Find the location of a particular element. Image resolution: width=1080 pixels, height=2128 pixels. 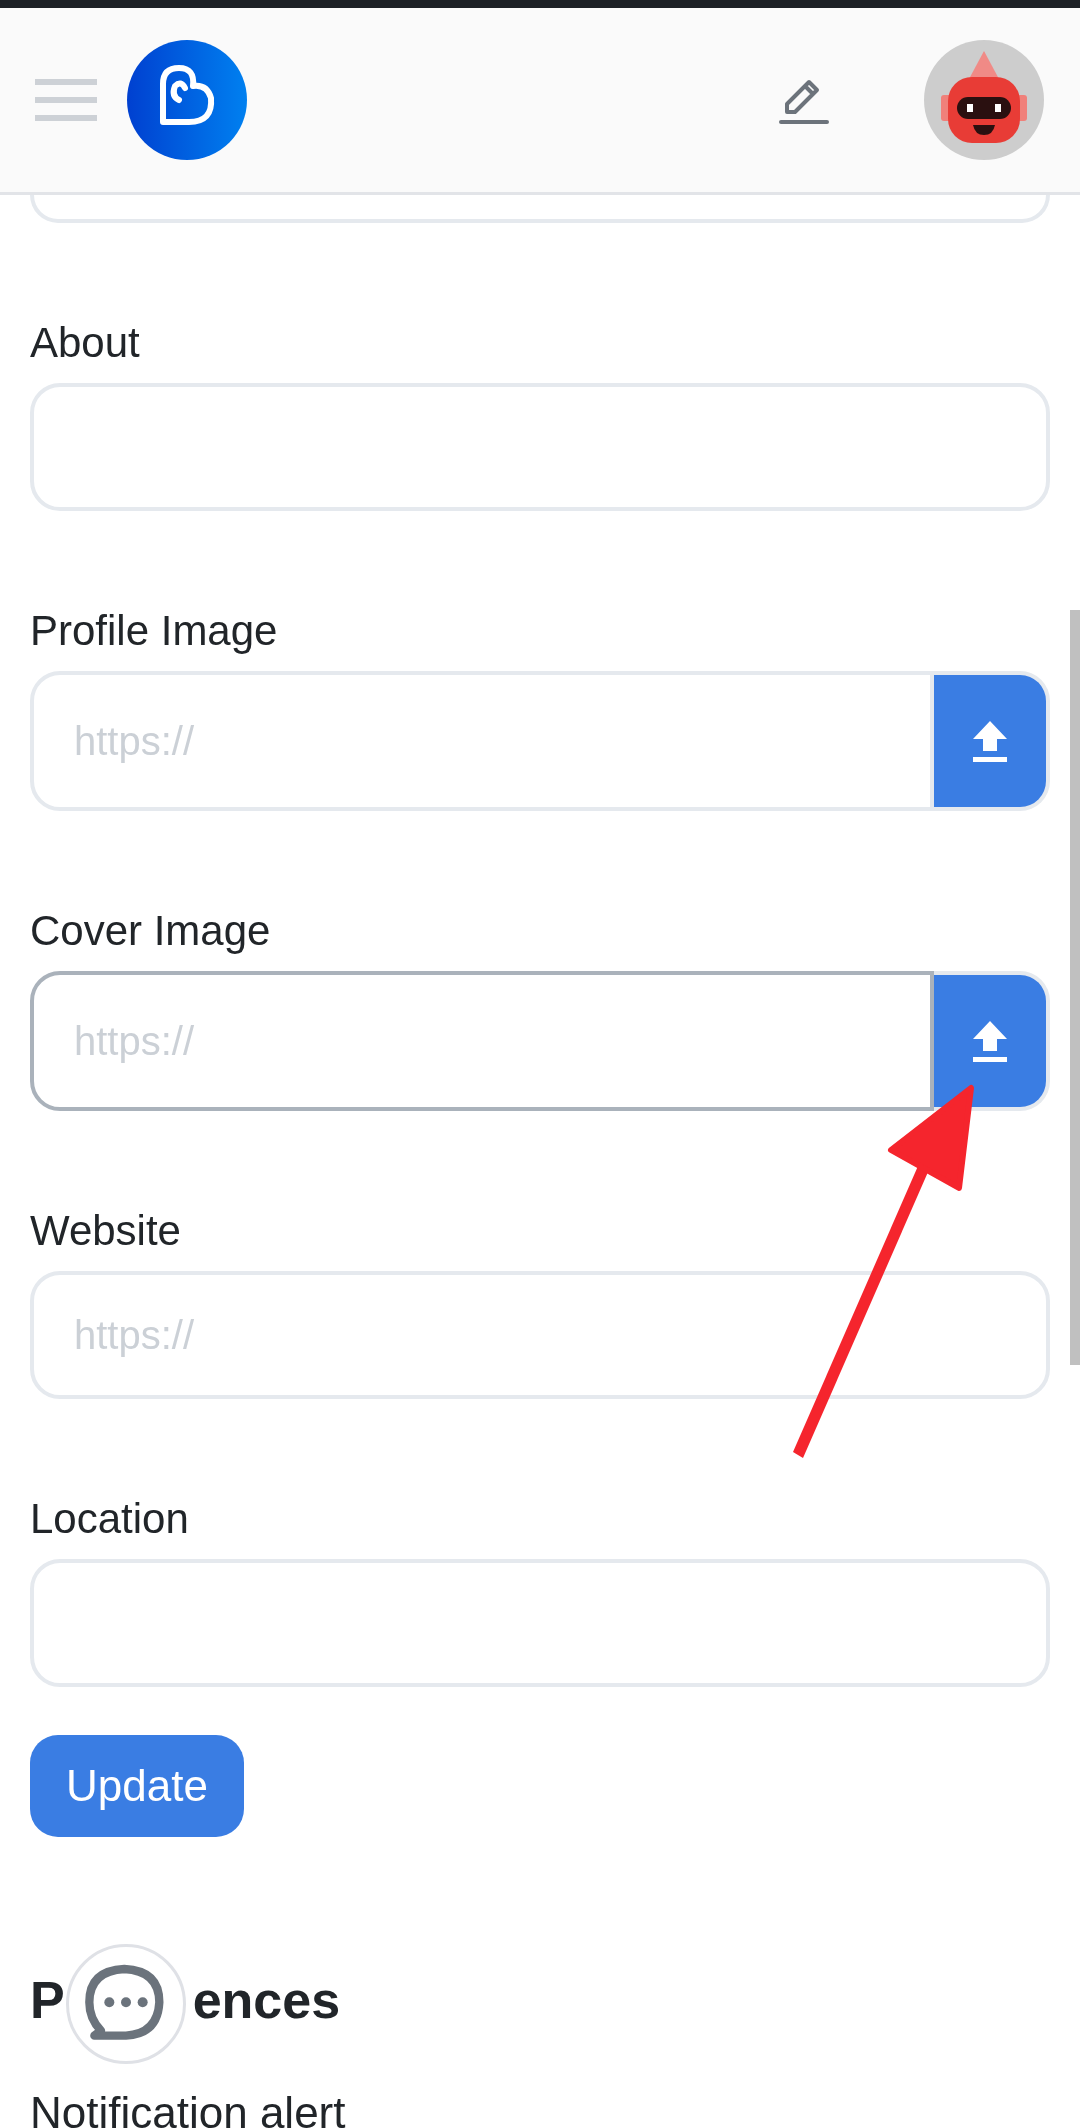

avatar is located at coordinates (984, 100).